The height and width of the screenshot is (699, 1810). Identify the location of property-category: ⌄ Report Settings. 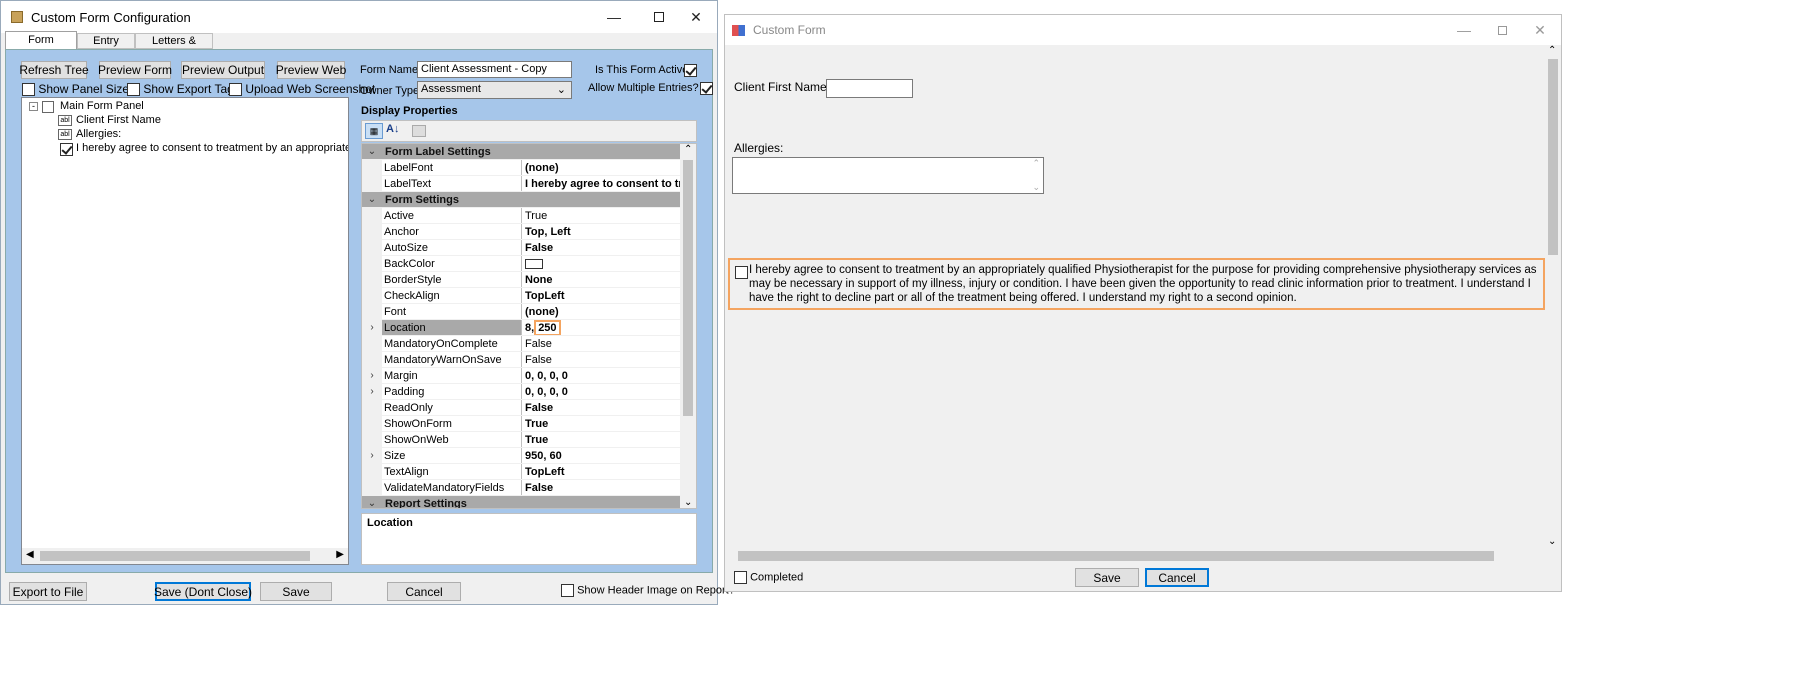
(522, 502).